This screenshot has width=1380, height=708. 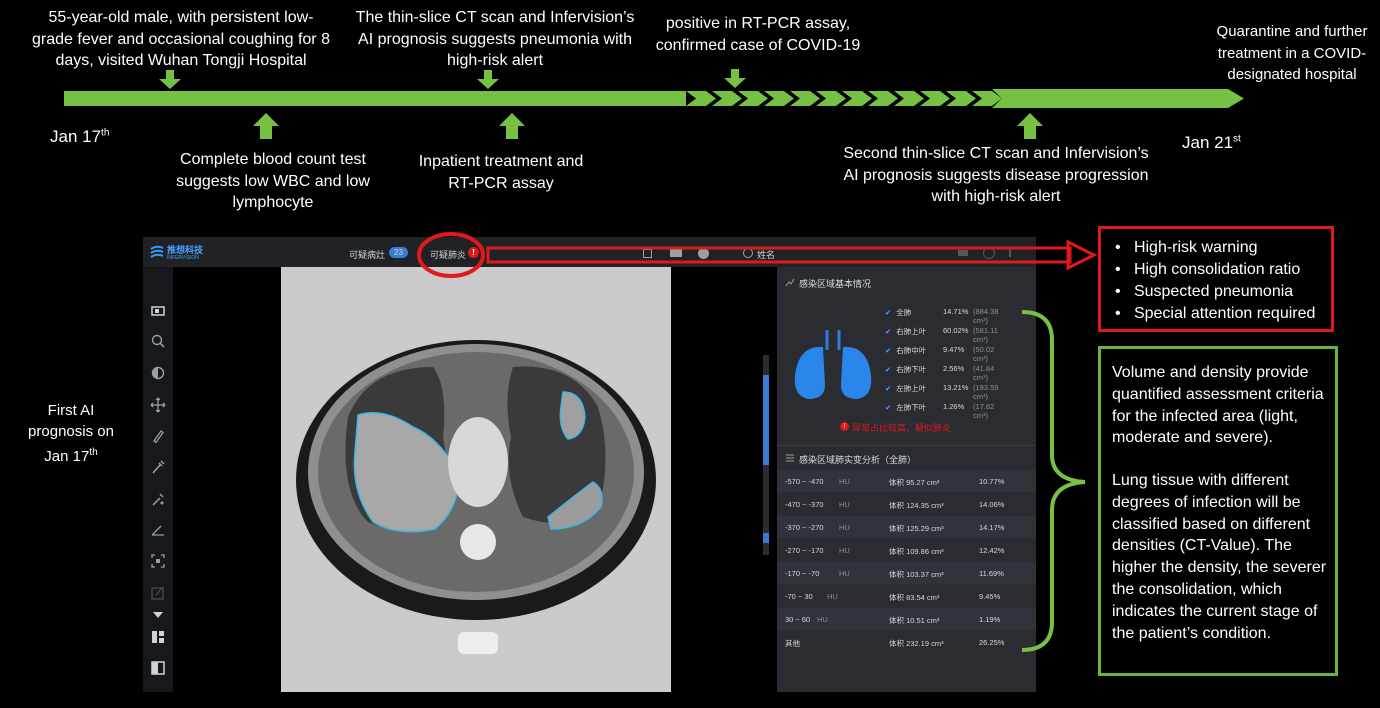 I want to click on green-brace, so click(x=1053, y=481).